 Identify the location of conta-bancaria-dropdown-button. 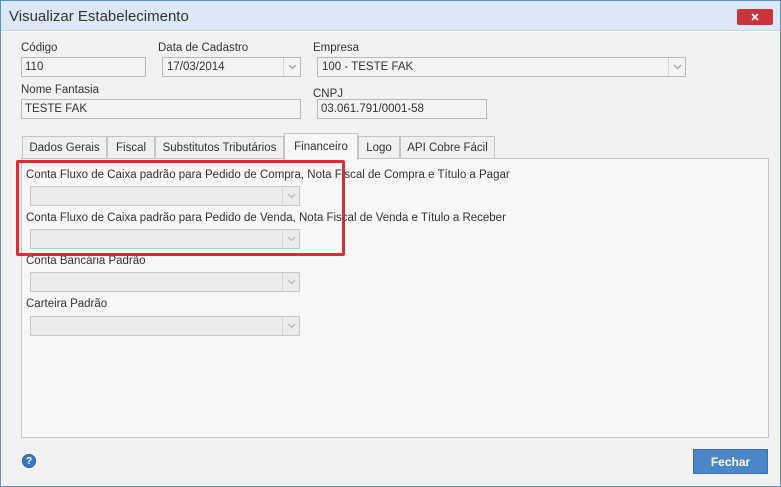
(290, 282).